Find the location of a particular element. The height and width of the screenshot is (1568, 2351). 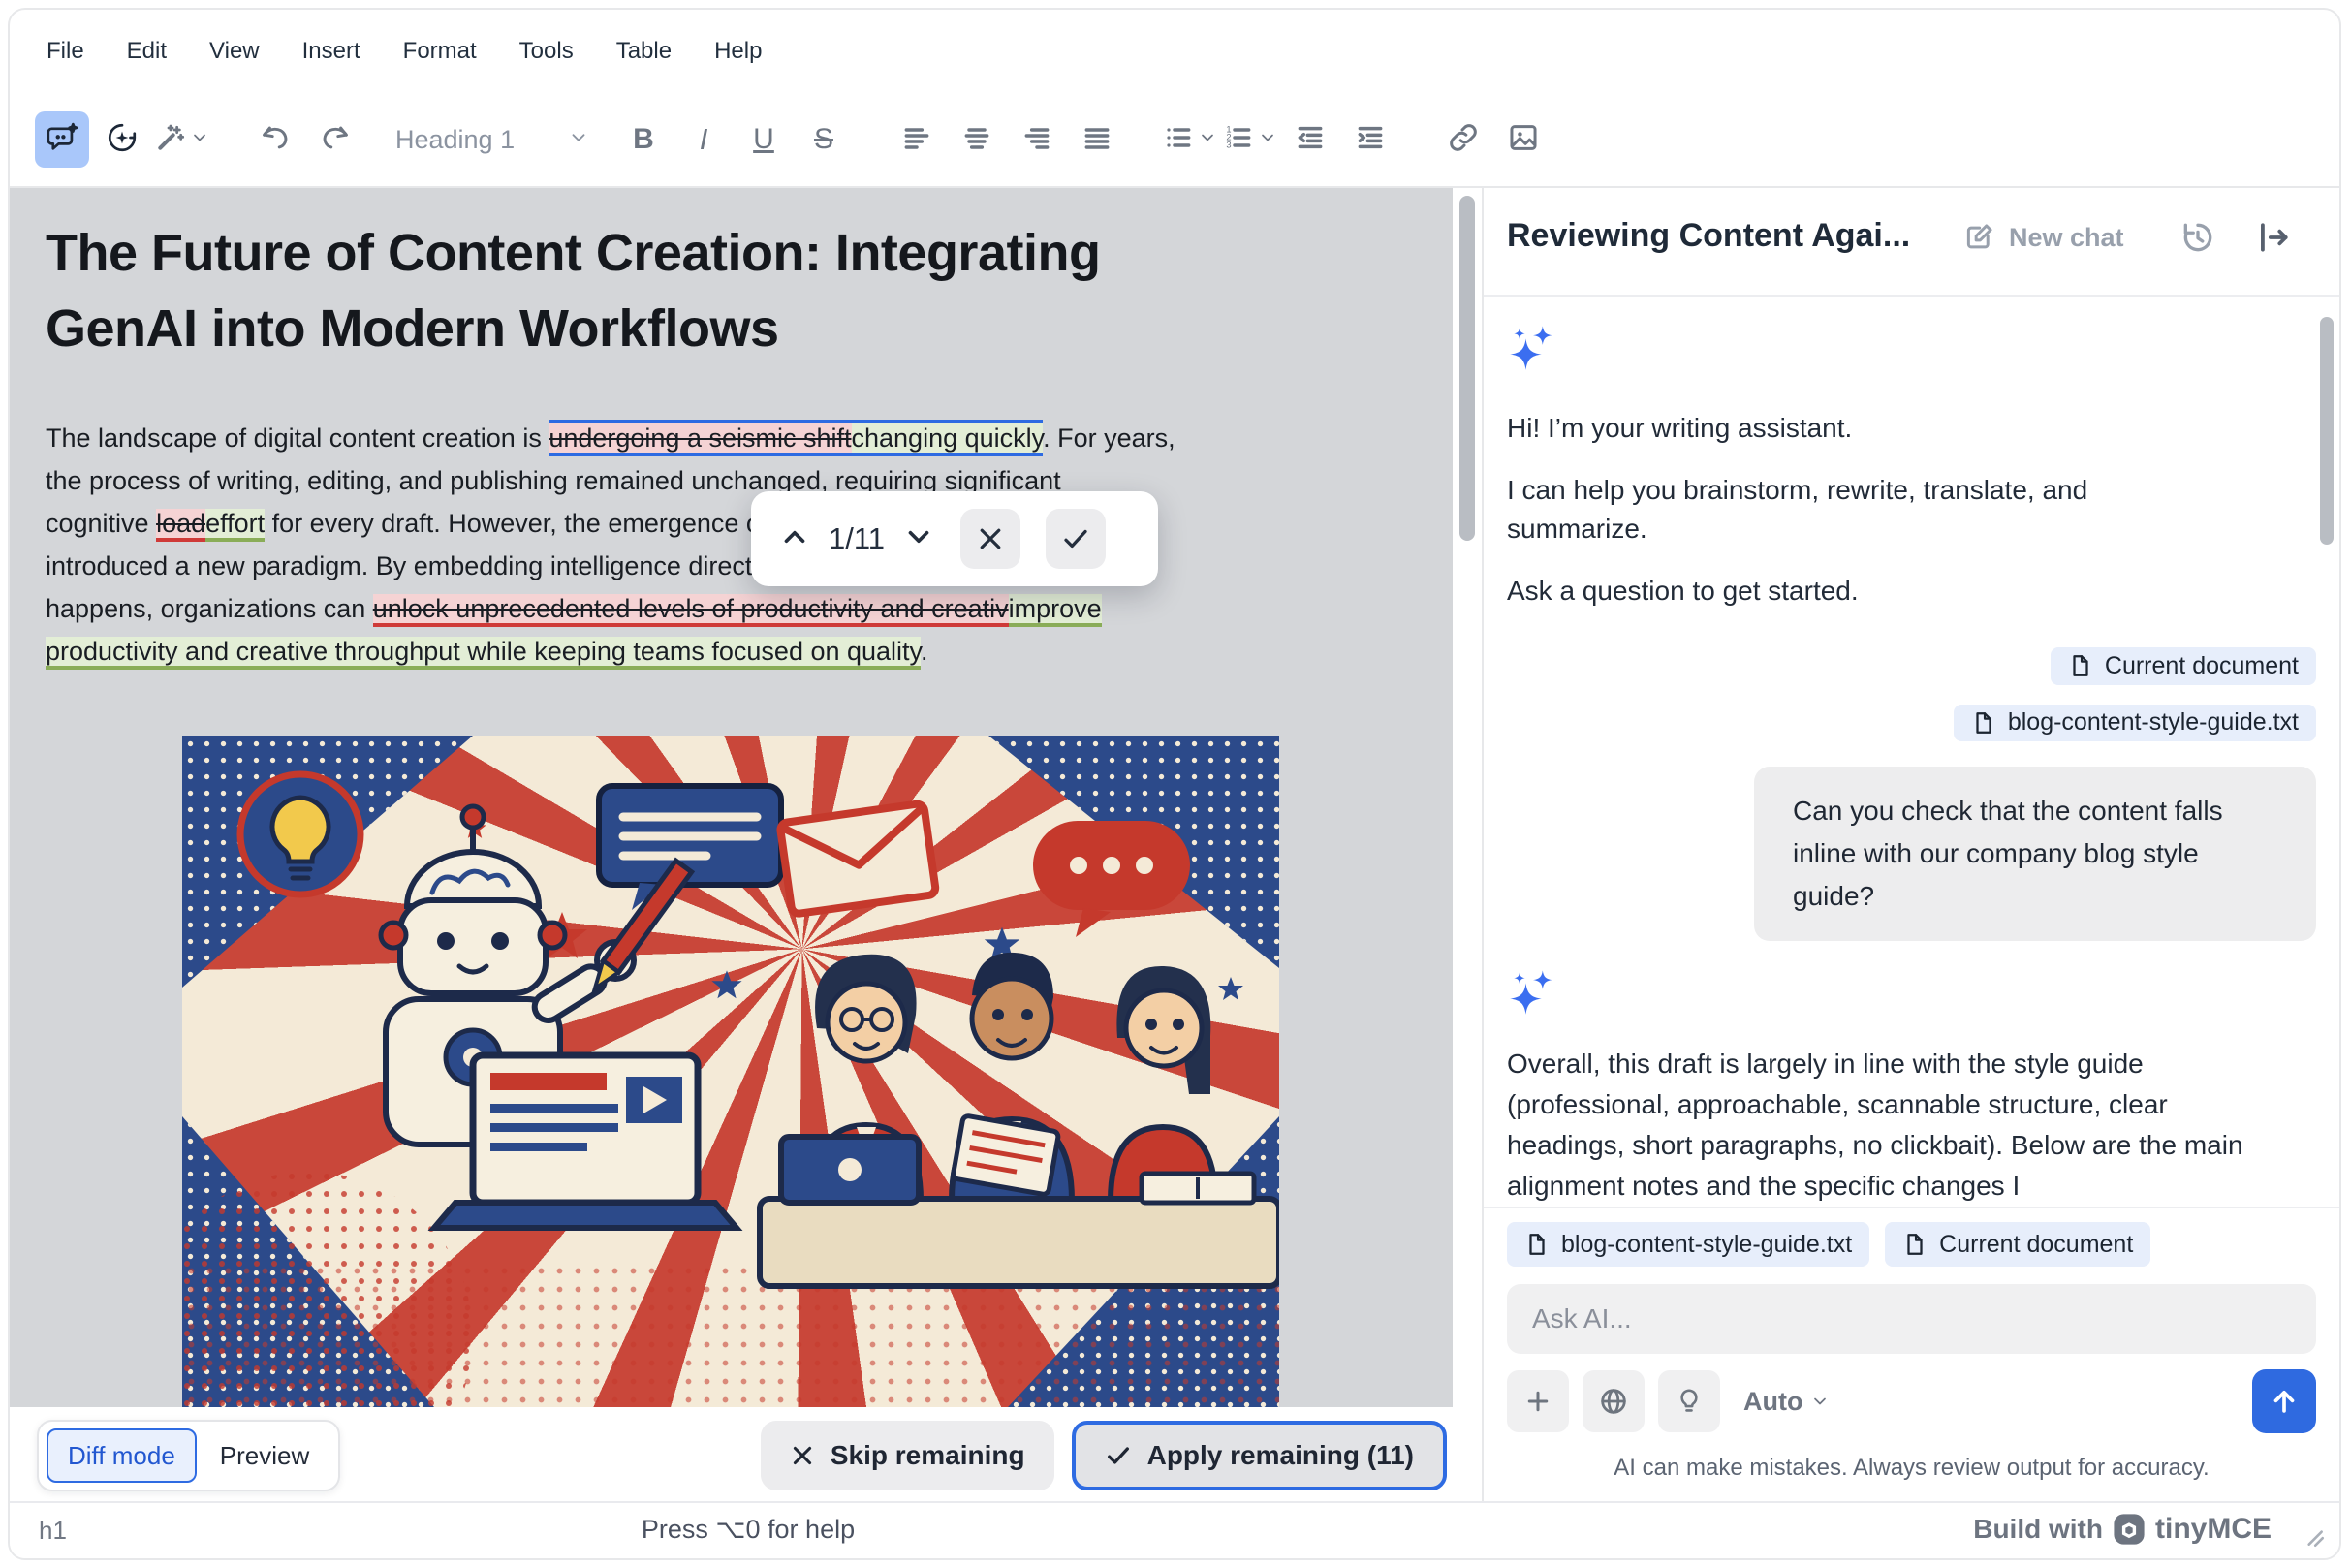

context-chip-current-document: Current document is located at coordinates (2183, 666).